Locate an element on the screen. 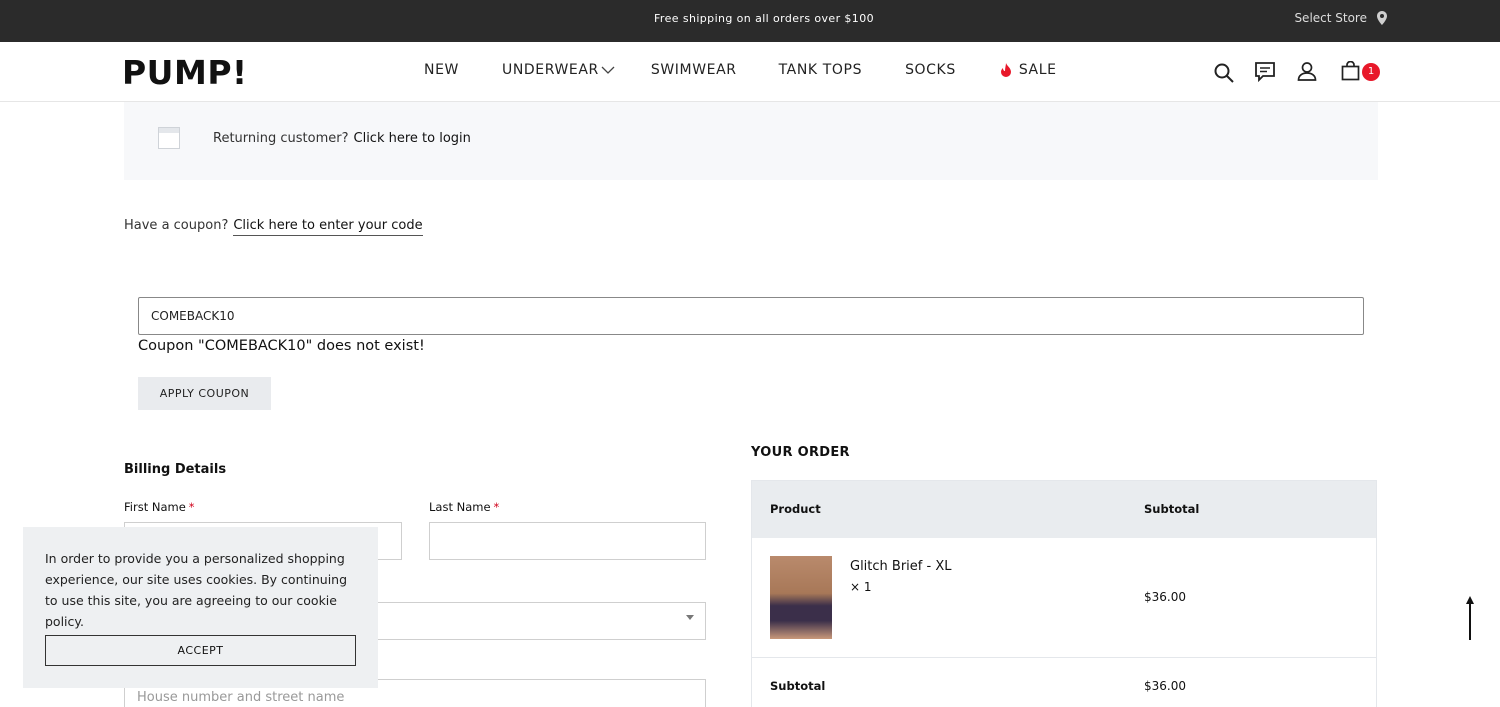  map-pin-icon is located at coordinates (1382, 18).